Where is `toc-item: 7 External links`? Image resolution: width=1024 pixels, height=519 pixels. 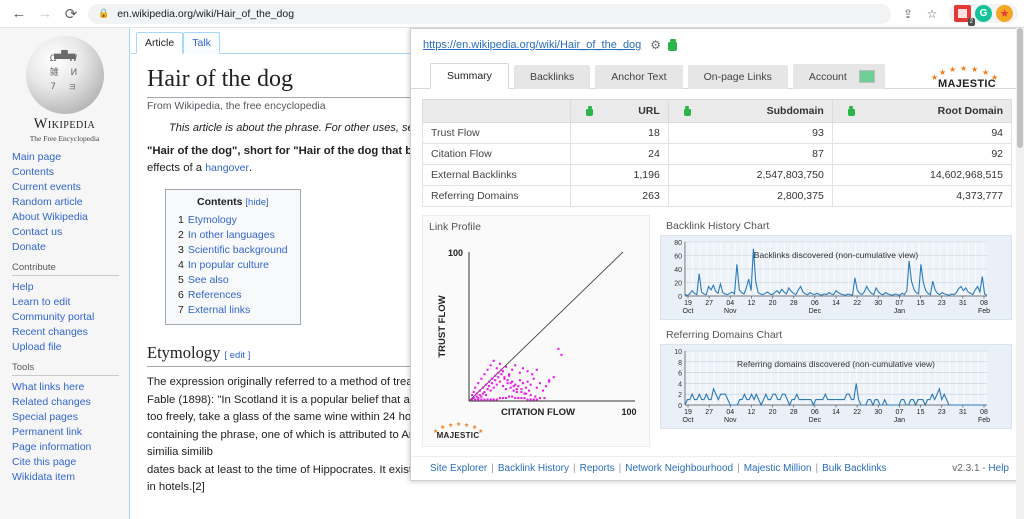 toc-item: 7 External links is located at coordinates (233, 309).